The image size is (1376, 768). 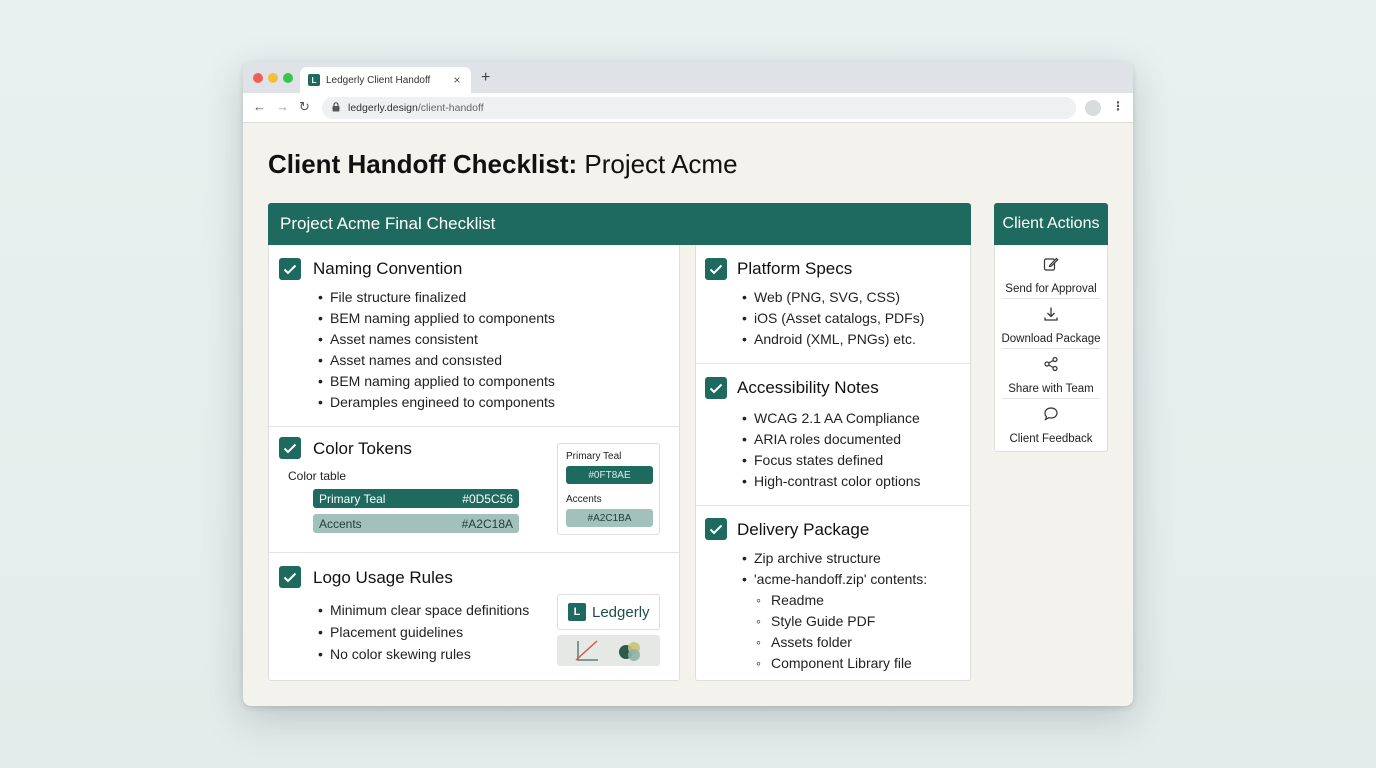 I want to click on download-icon, so click(x=1051, y=316).